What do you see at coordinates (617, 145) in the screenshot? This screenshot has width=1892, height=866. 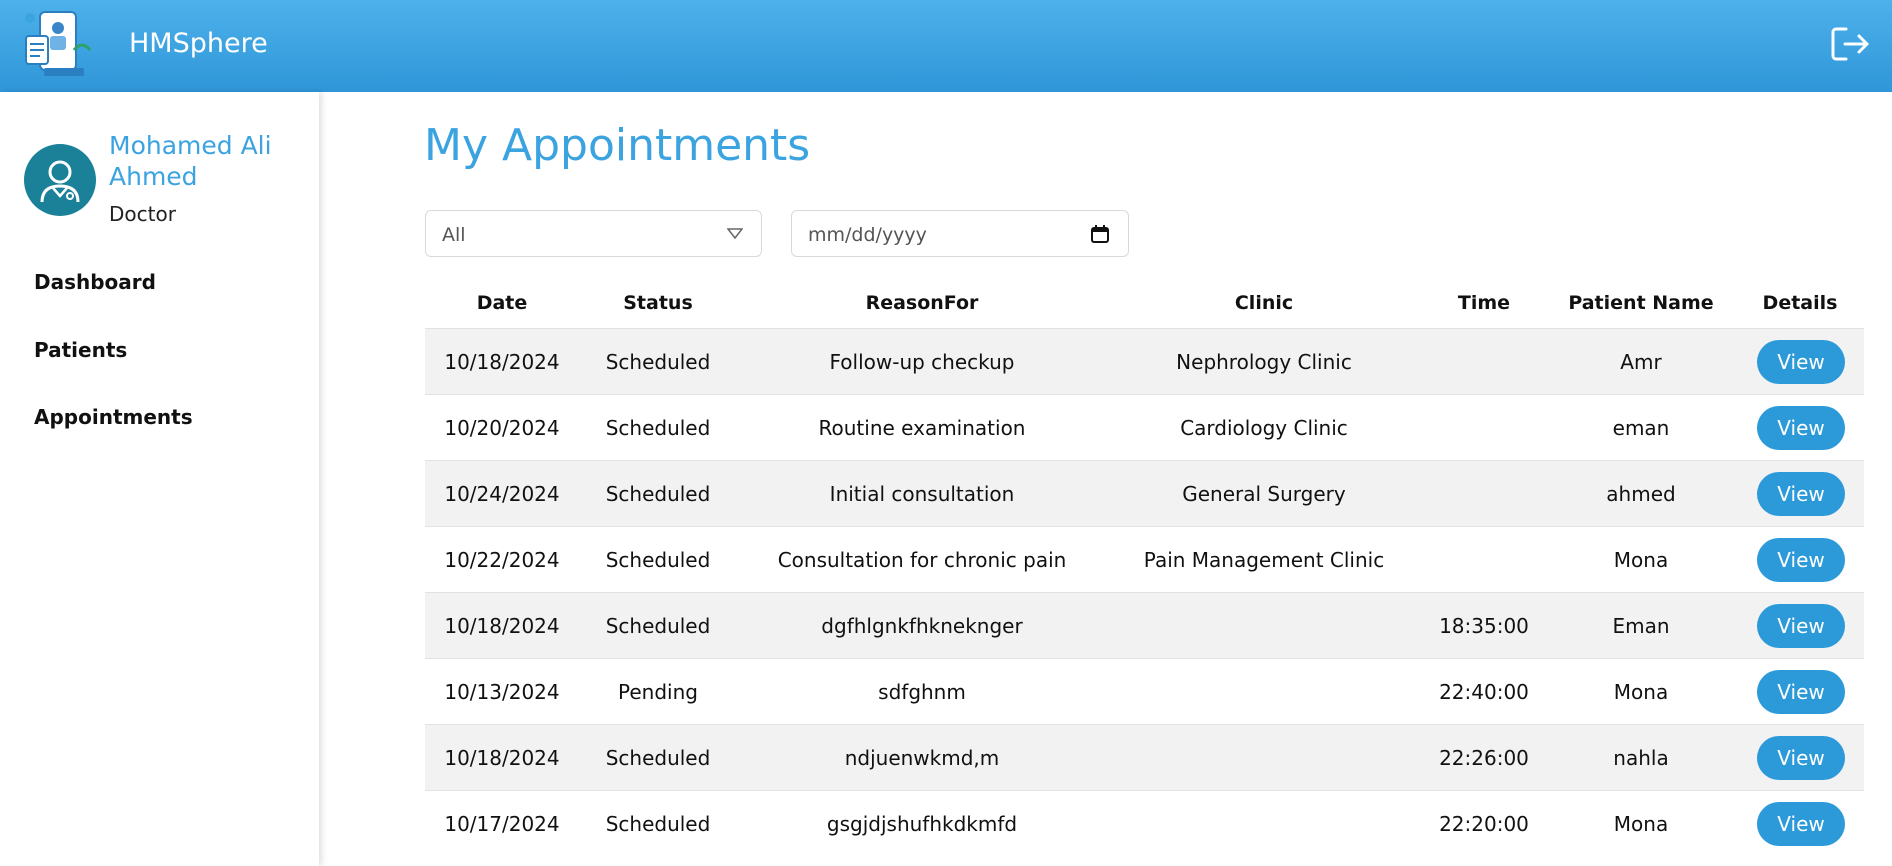 I see `page-title: My Appointments` at bounding box center [617, 145].